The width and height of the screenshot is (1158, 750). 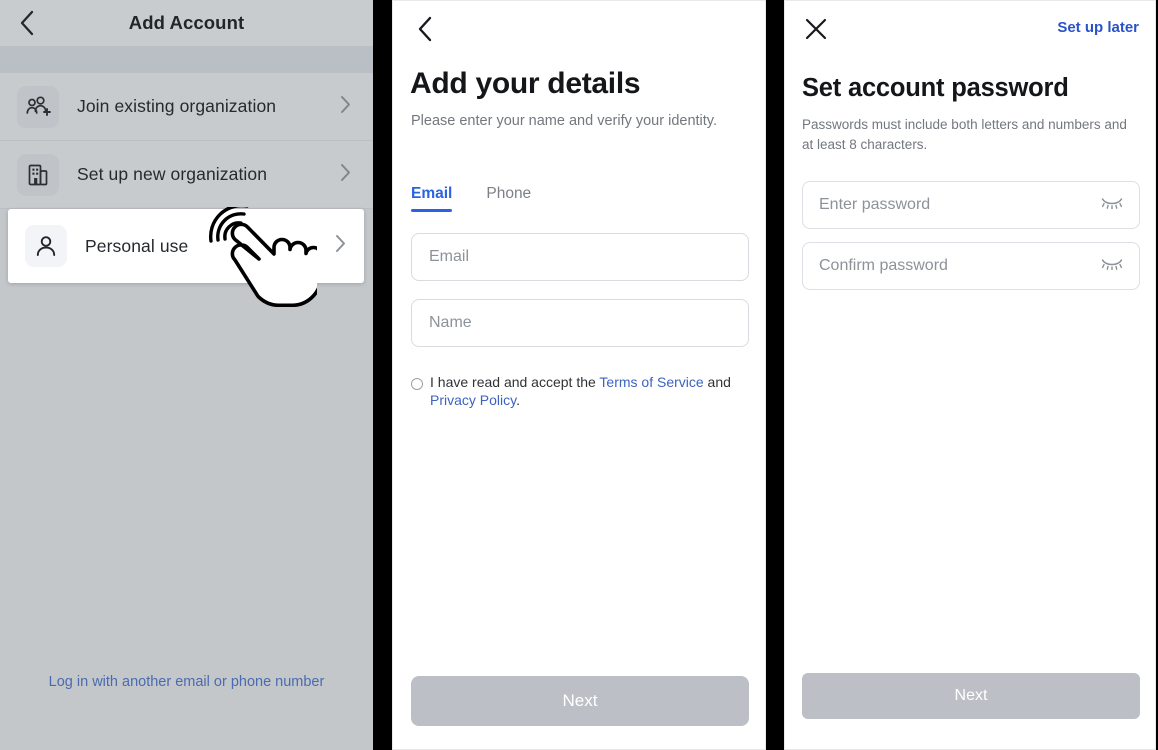 What do you see at coordinates (177, 106) in the screenshot?
I see `option-label: Join existing organization` at bounding box center [177, 106].